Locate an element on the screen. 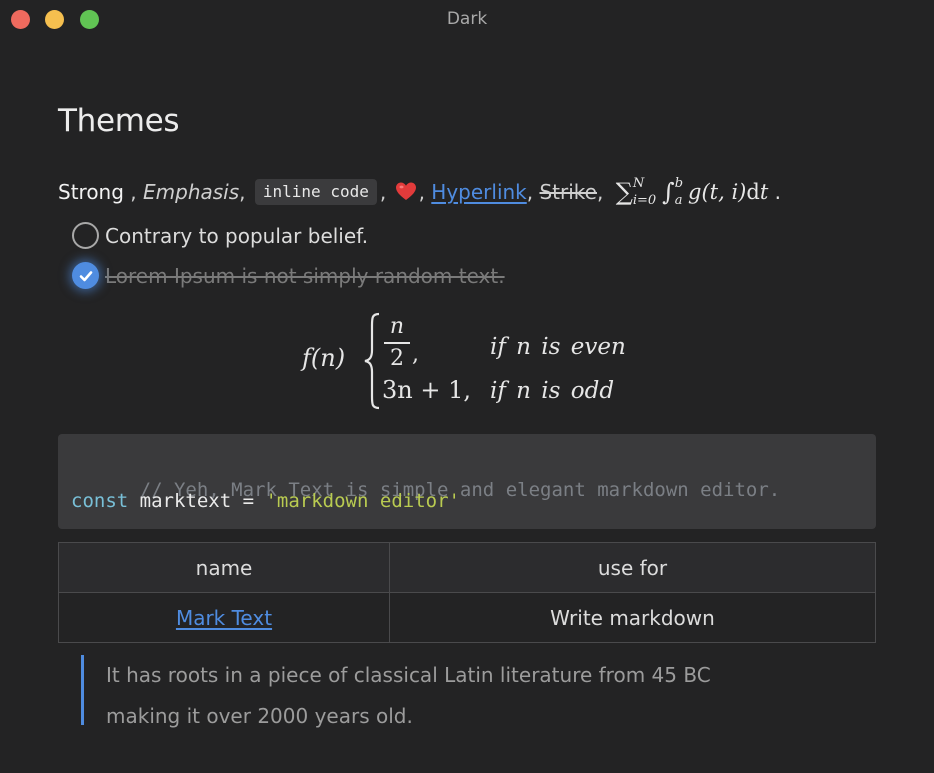  code-keyword: const is located at coordinates (100, 501).